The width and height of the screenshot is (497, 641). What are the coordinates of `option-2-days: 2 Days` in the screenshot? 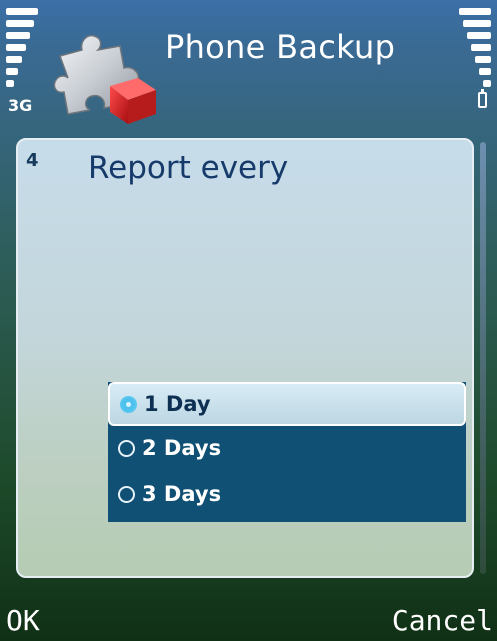 It's located at (287, 450).